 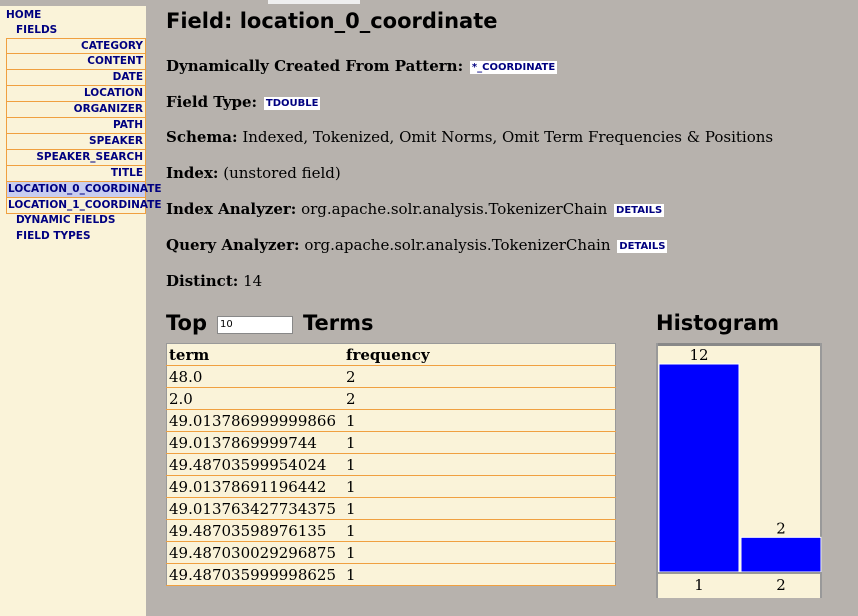 I want to click on top-terms-heading: Top Terms, so click(x=270, y=323).